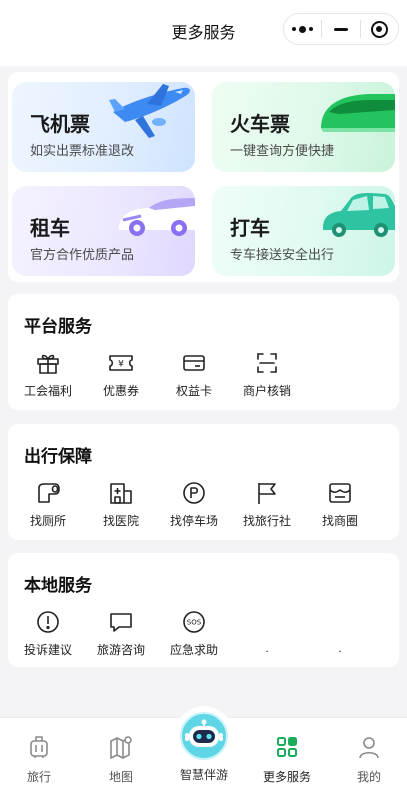  Describe the element at coordinates (287, 747) in the screenshot. I see `grid-icon` at that location.